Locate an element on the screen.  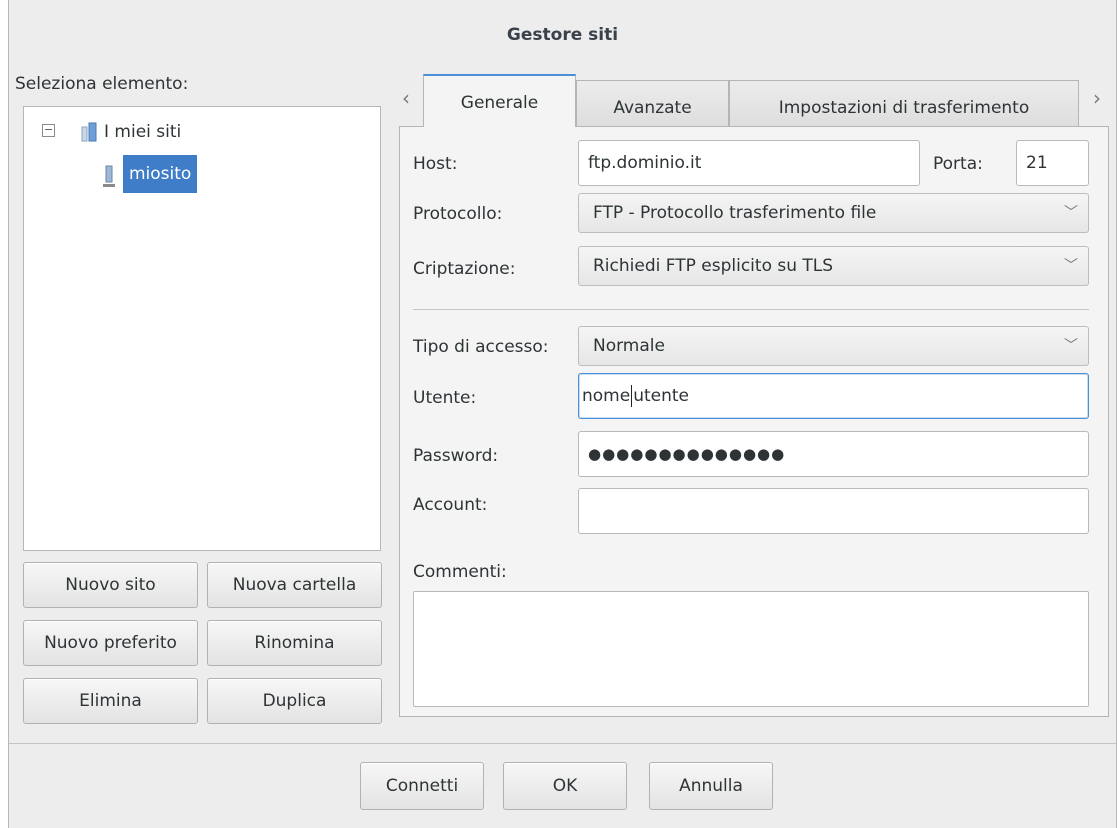
window-title: Gestore siti is located at coordinates (562, 35).